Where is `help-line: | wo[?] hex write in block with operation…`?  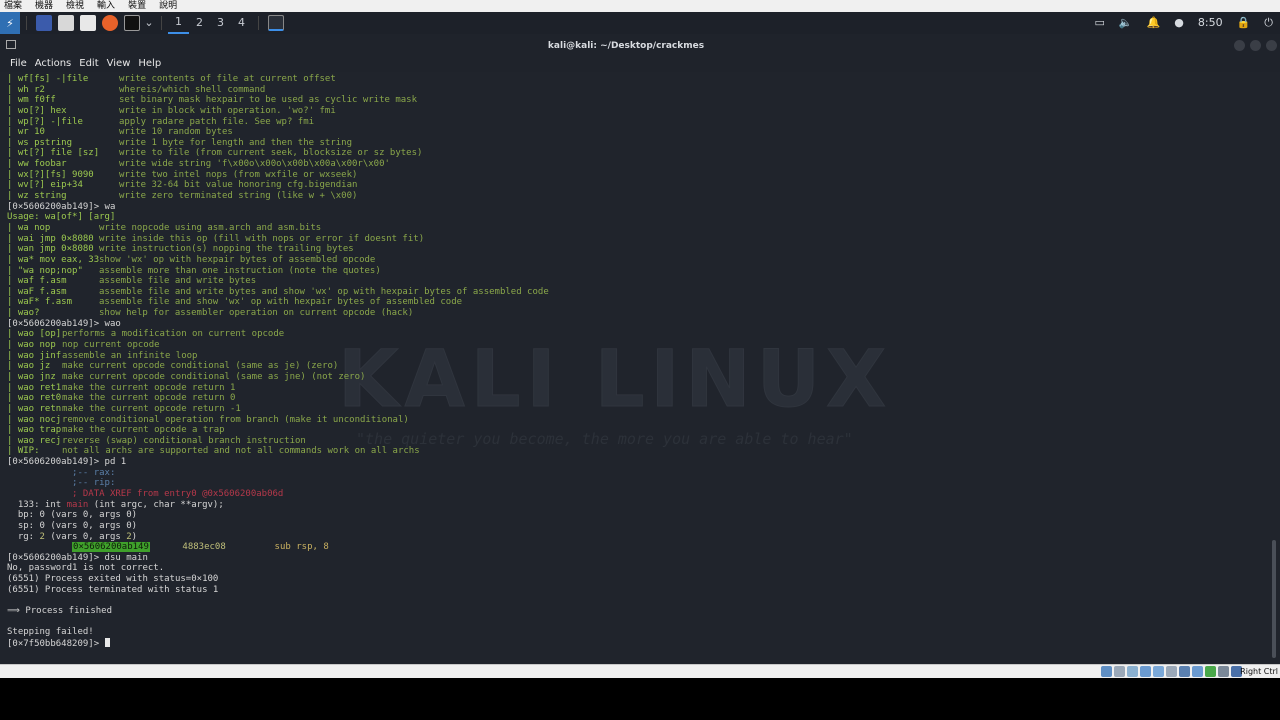
help-line: | wo[?] hex write in block with operation… is located at coordinates (637, 111).